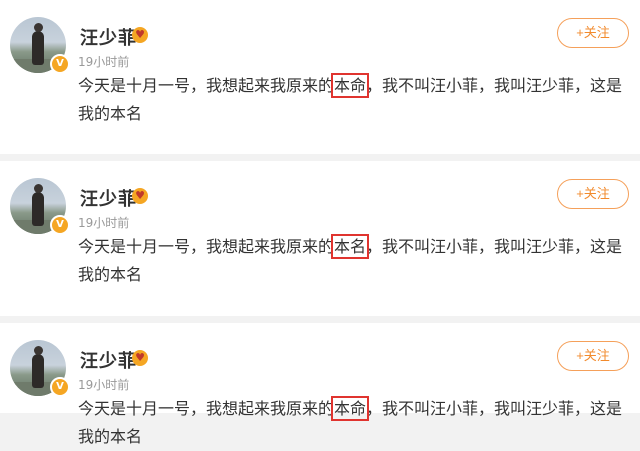  Describe the element at coordinates (350, 246) in the screenshot. I see `highlighted-word: 本名` at that location.